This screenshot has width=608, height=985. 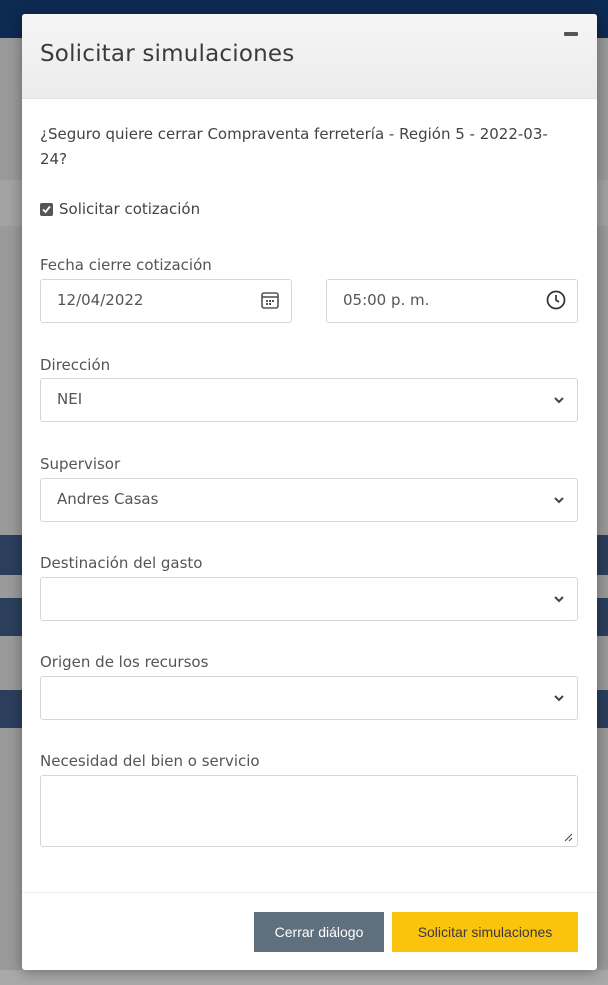 I want to click on supervisor-select: Andres Casas, so click(x=309, y=500).